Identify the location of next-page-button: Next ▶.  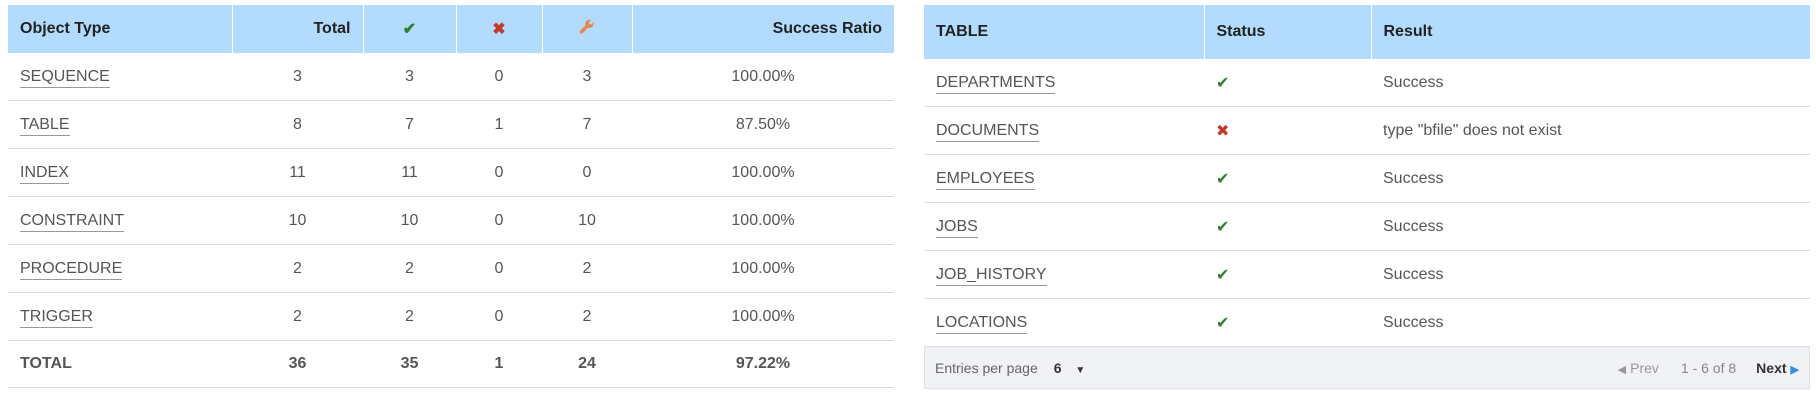
(1777, 368).